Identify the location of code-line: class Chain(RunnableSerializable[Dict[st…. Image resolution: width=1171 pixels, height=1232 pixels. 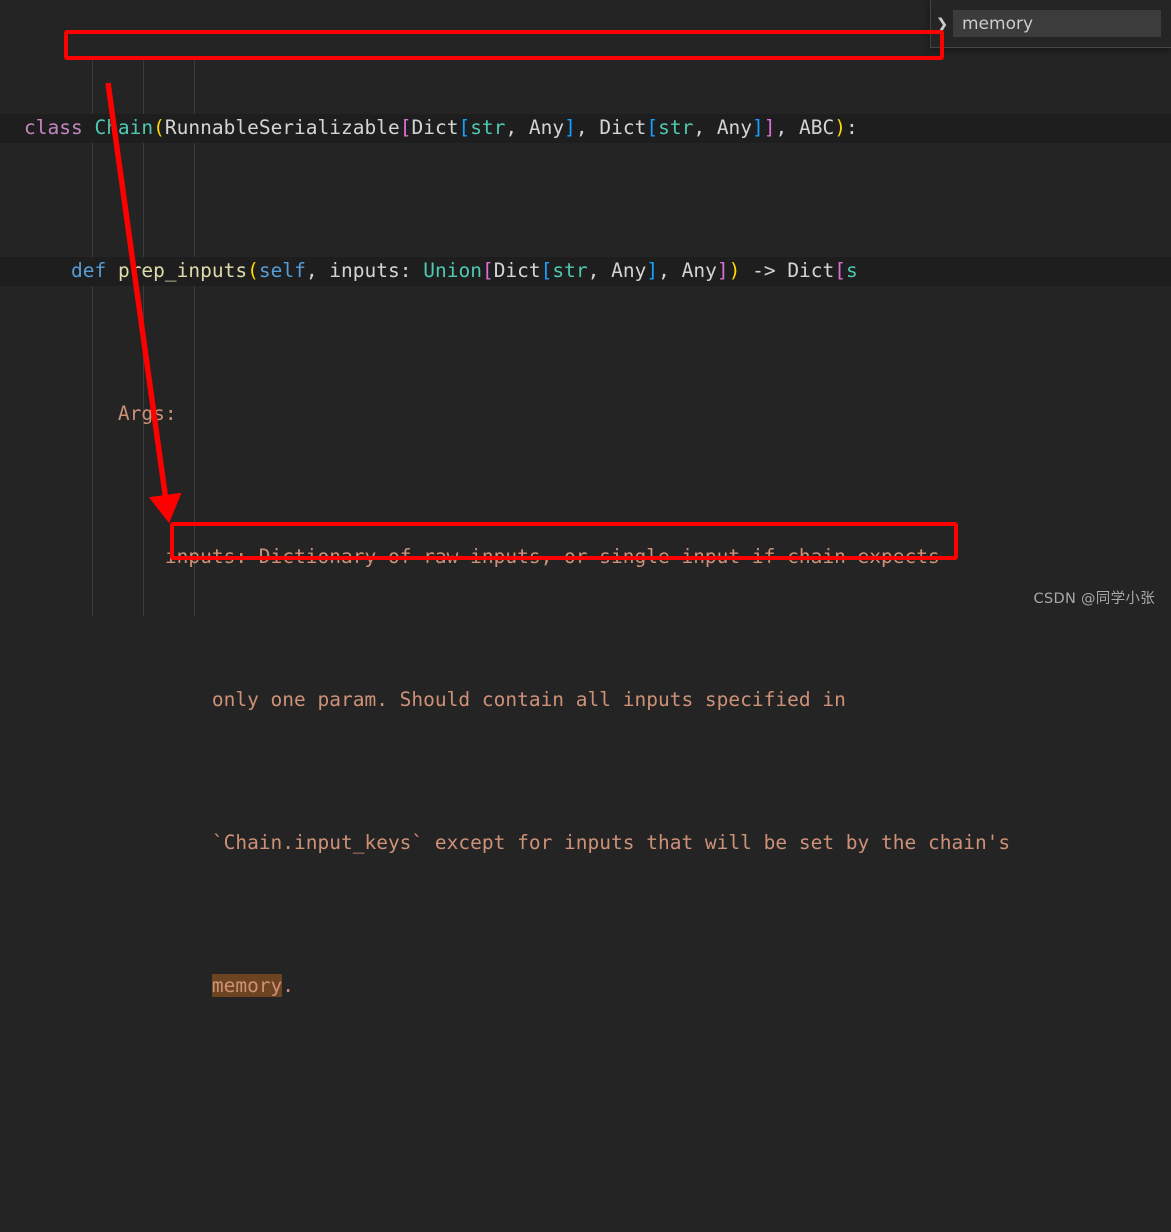
(585, 128).